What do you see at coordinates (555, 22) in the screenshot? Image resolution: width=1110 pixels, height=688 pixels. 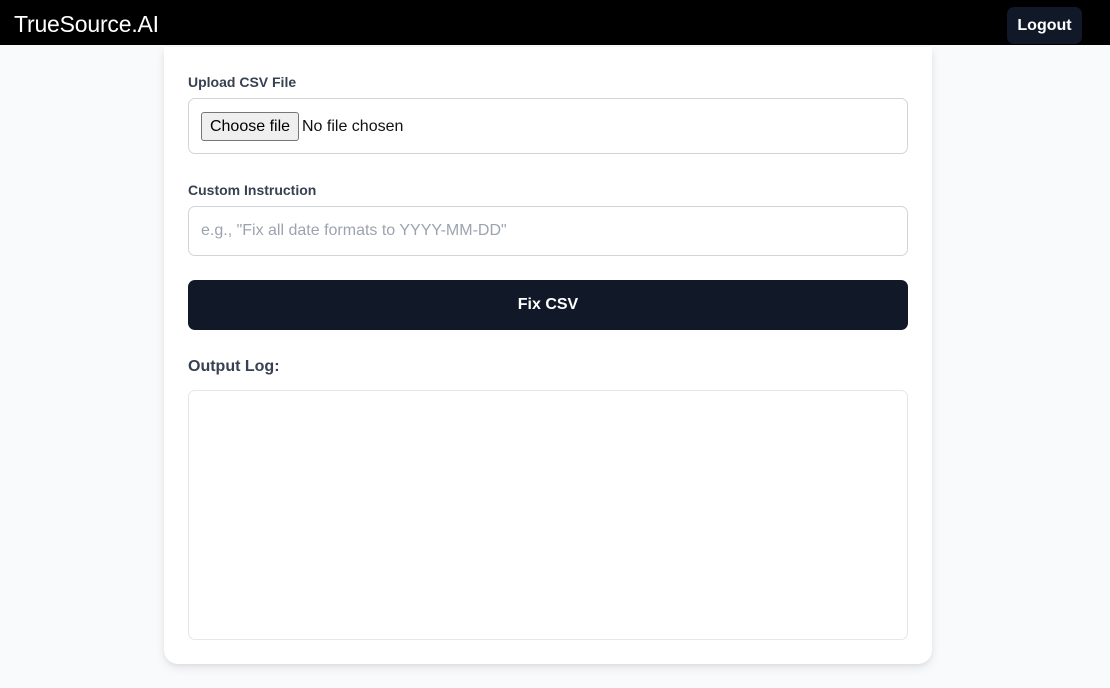 I see `top-nav-bar: TrueSource.AI Logout` at bounding box center [555, 22].